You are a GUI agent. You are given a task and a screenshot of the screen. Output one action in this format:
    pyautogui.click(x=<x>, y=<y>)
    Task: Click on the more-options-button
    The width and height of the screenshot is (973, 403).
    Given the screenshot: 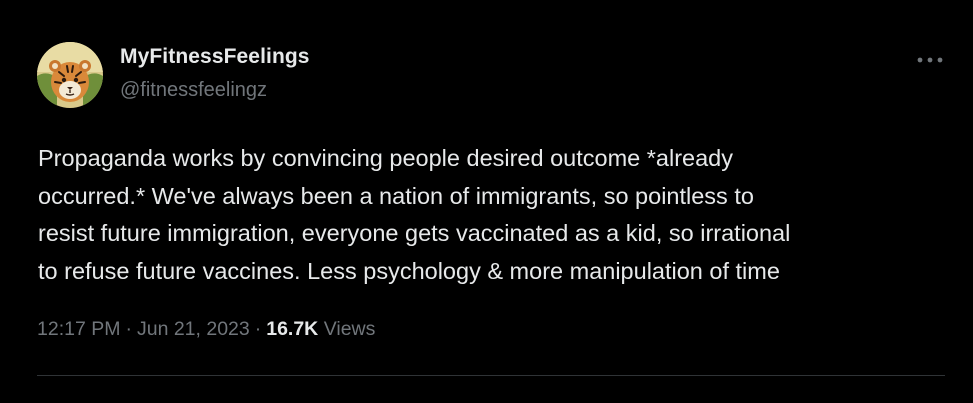 What is the action you would take?
    pyautogui.click(x=930, y=60)
    